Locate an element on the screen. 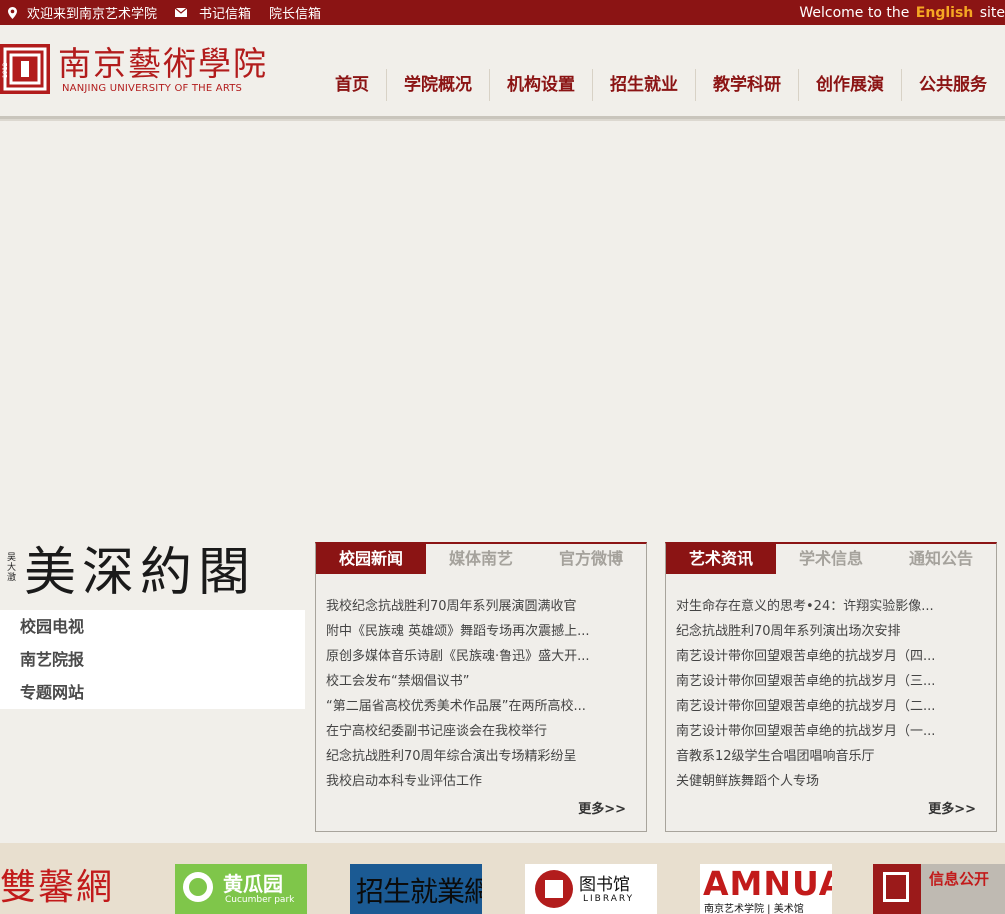 This screenshot has width=1005, height=914. shuangxin-text: 雙馨網 is located at coordinates (57, 887).